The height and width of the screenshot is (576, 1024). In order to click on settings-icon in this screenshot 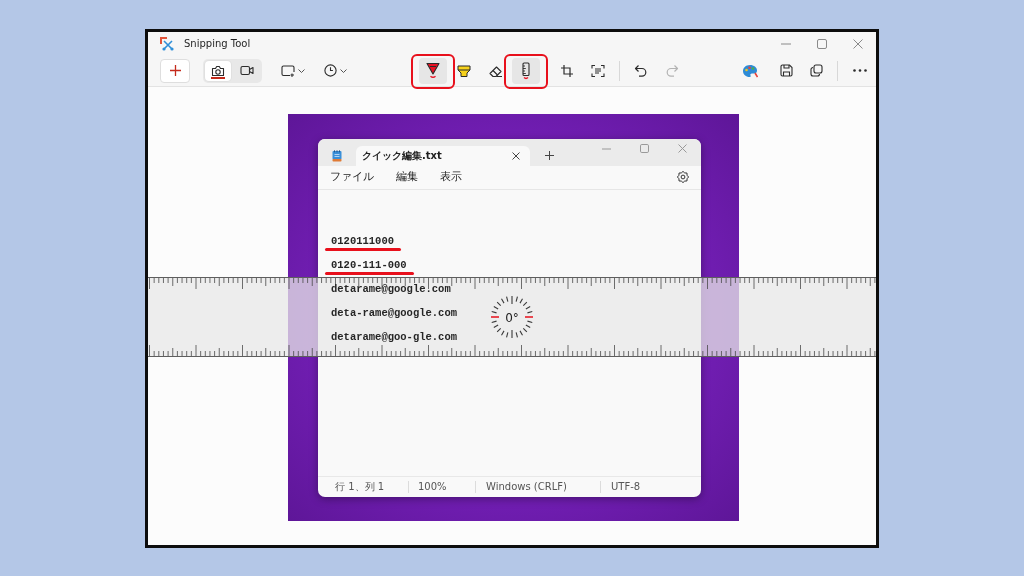, I will do `click(683, 177)`.